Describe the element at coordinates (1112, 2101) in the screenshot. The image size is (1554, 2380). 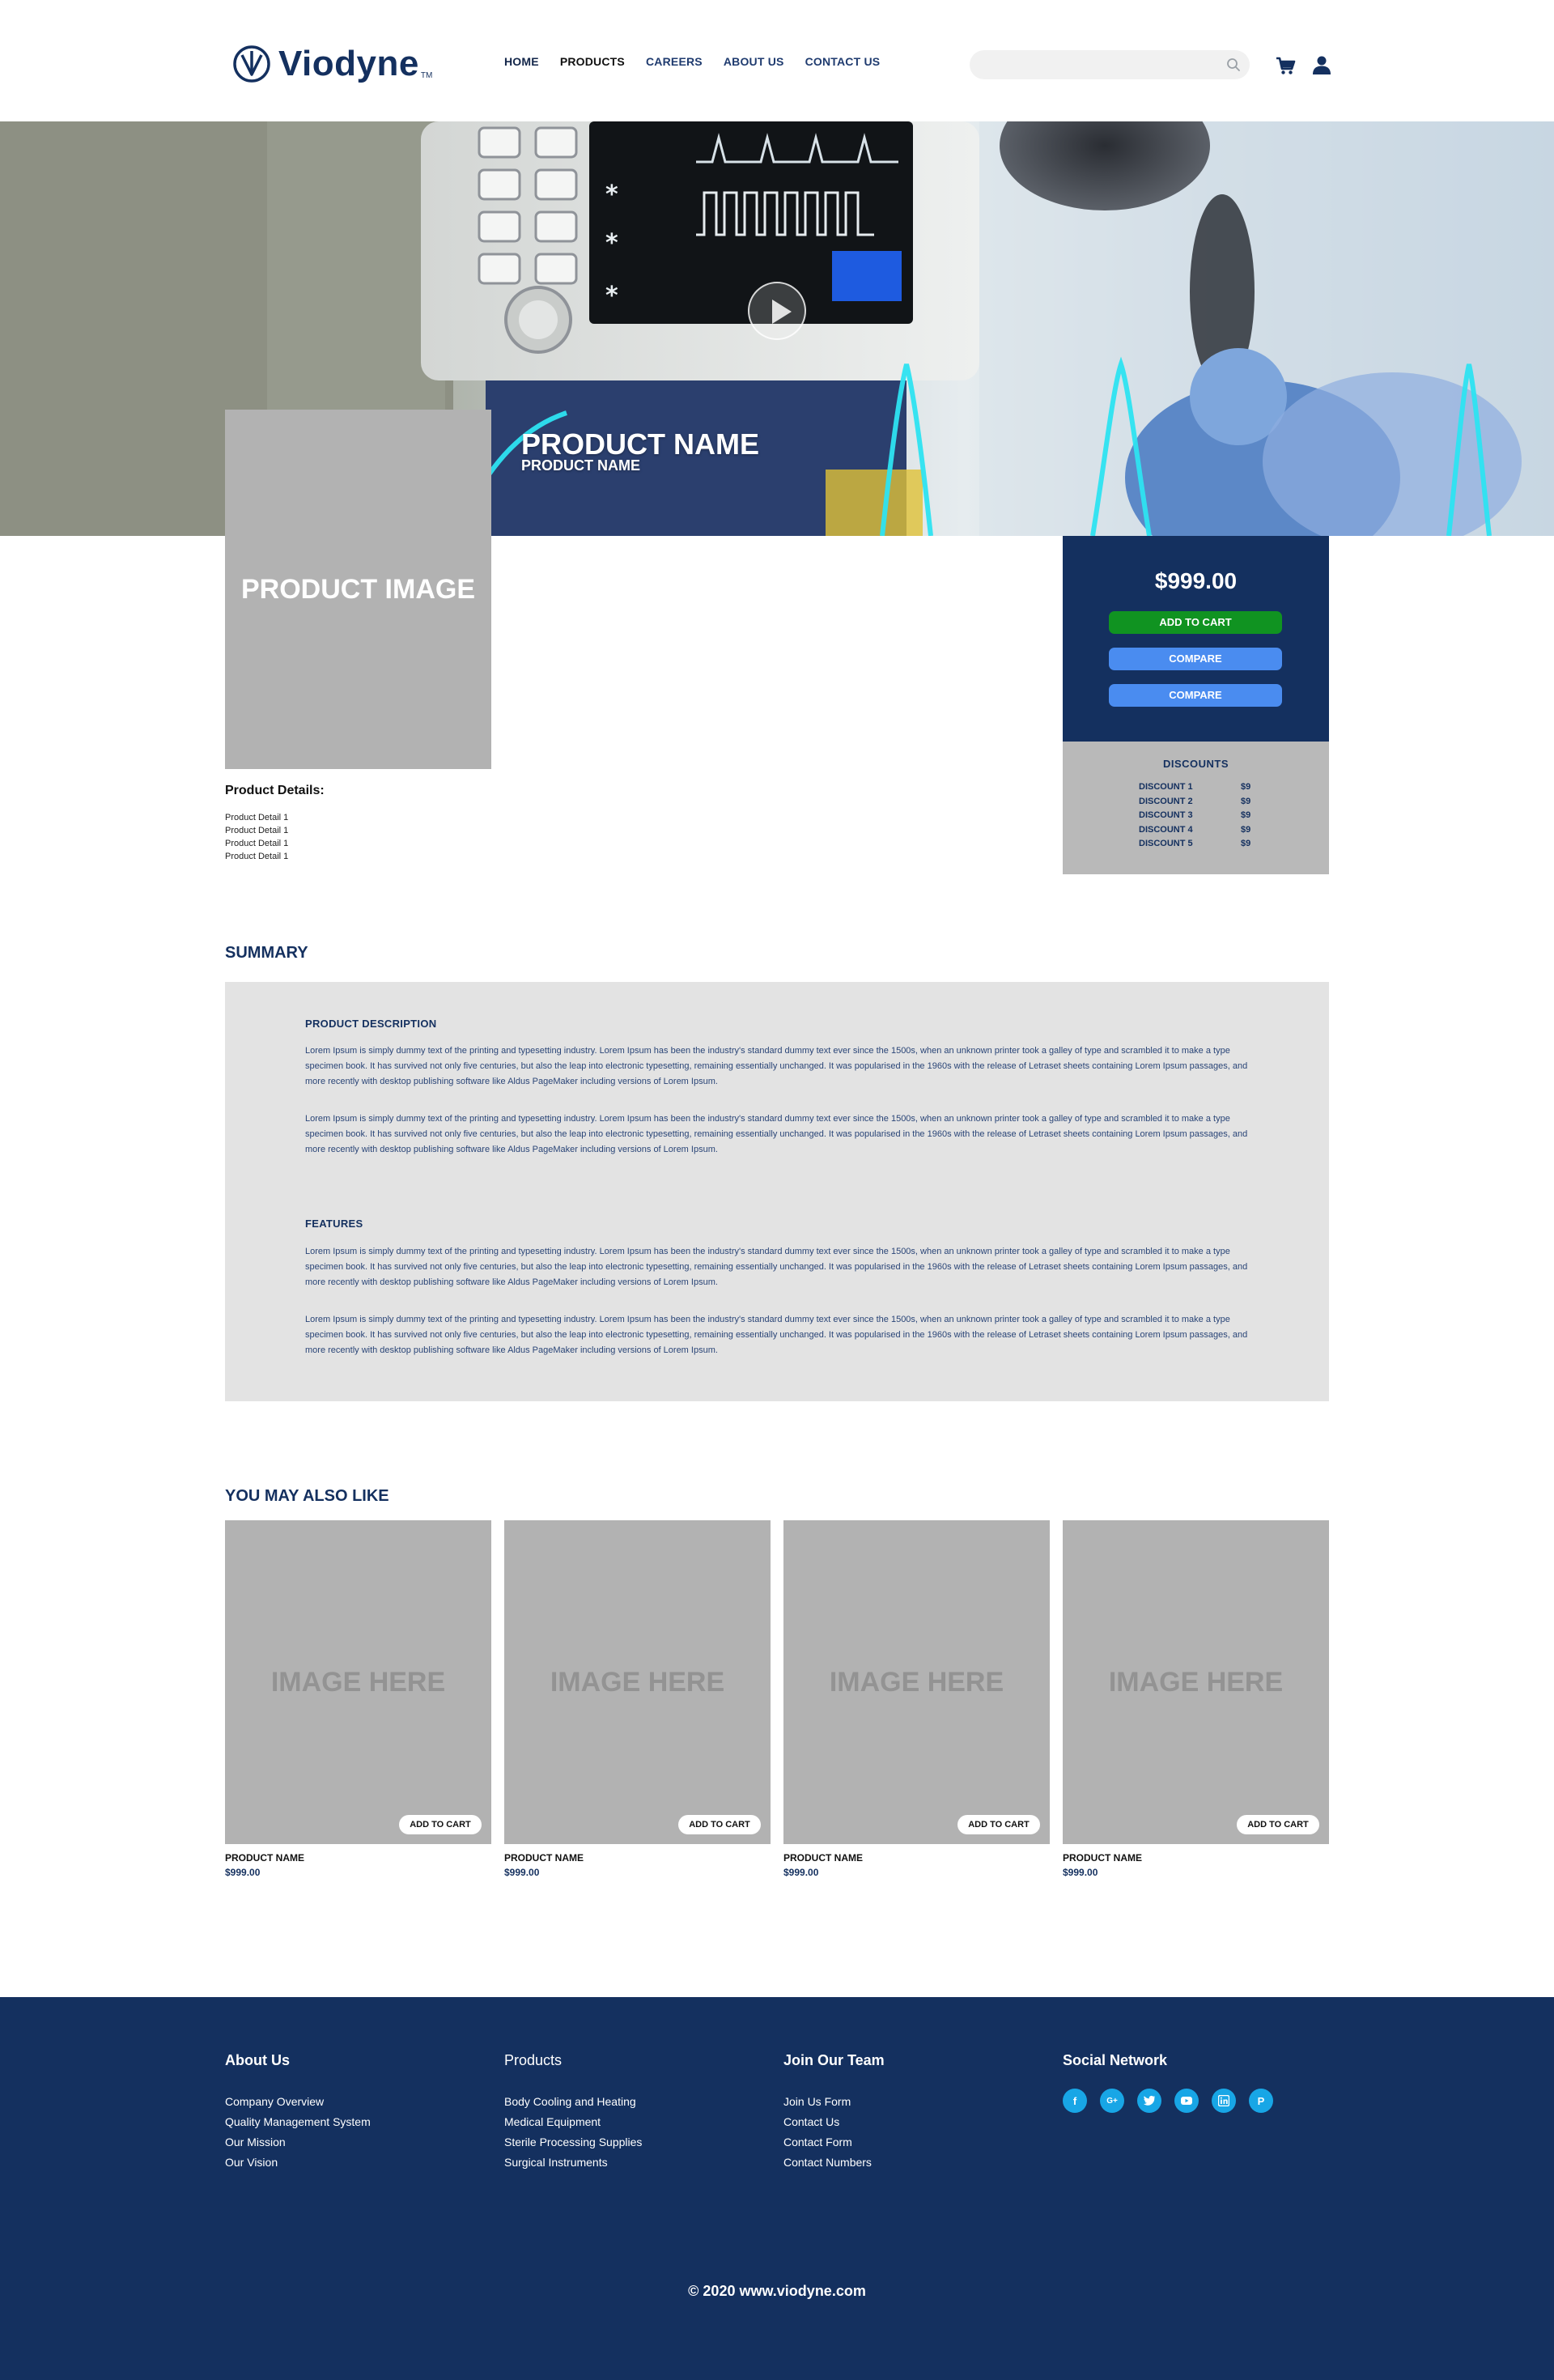
I see `google-plus-icon: G+` at that location.